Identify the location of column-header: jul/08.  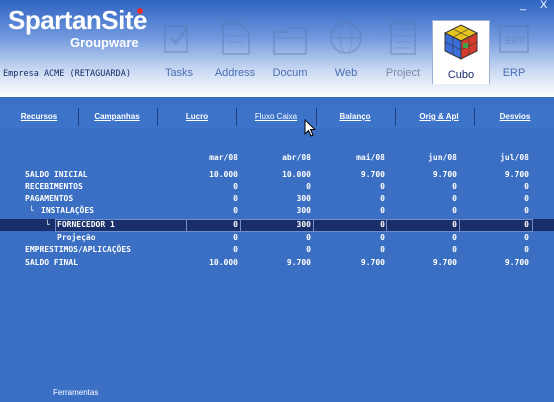
(514, 157).